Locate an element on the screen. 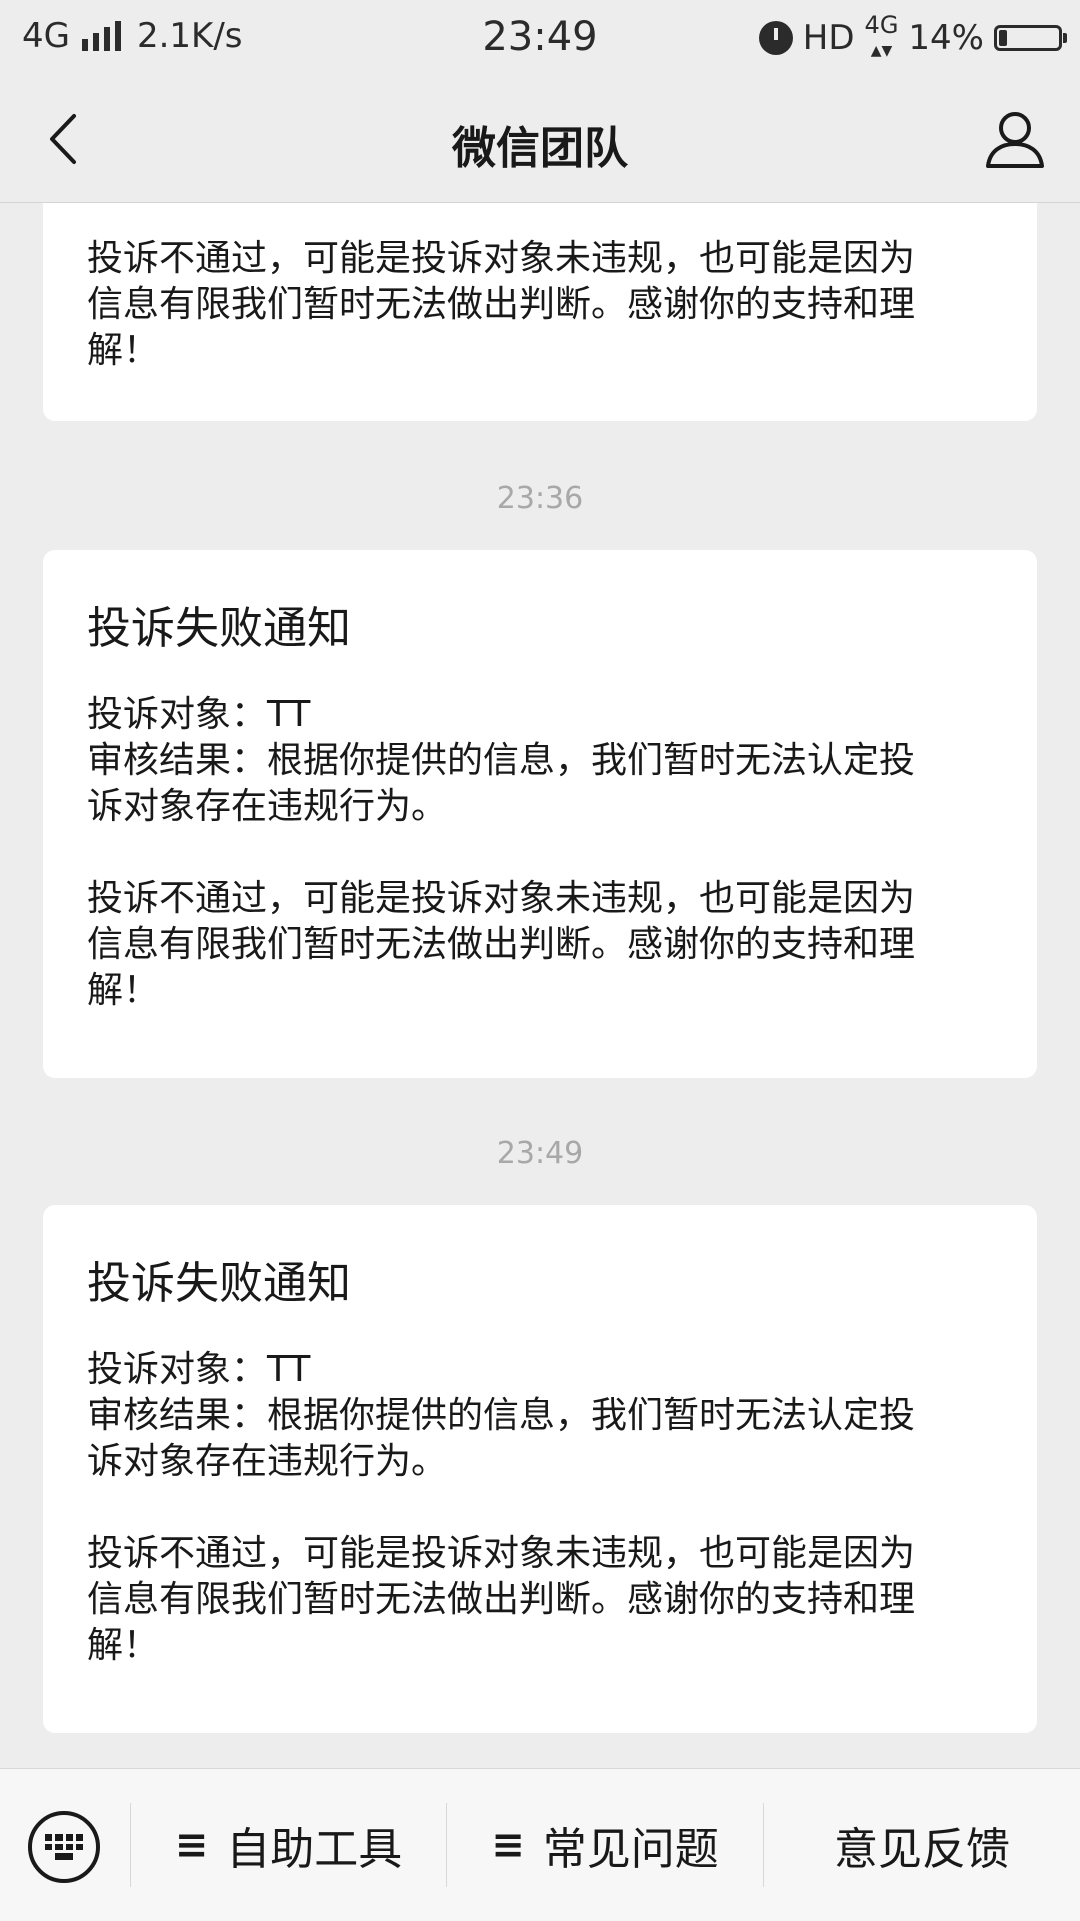  nav-bar: 微信团队 is located at coordinates (540, 139).